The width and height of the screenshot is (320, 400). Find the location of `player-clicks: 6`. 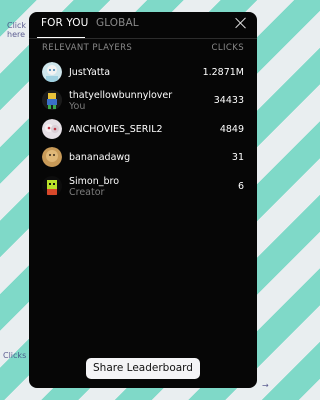

player-clicks: 6 is located at coordinates (240, 186).